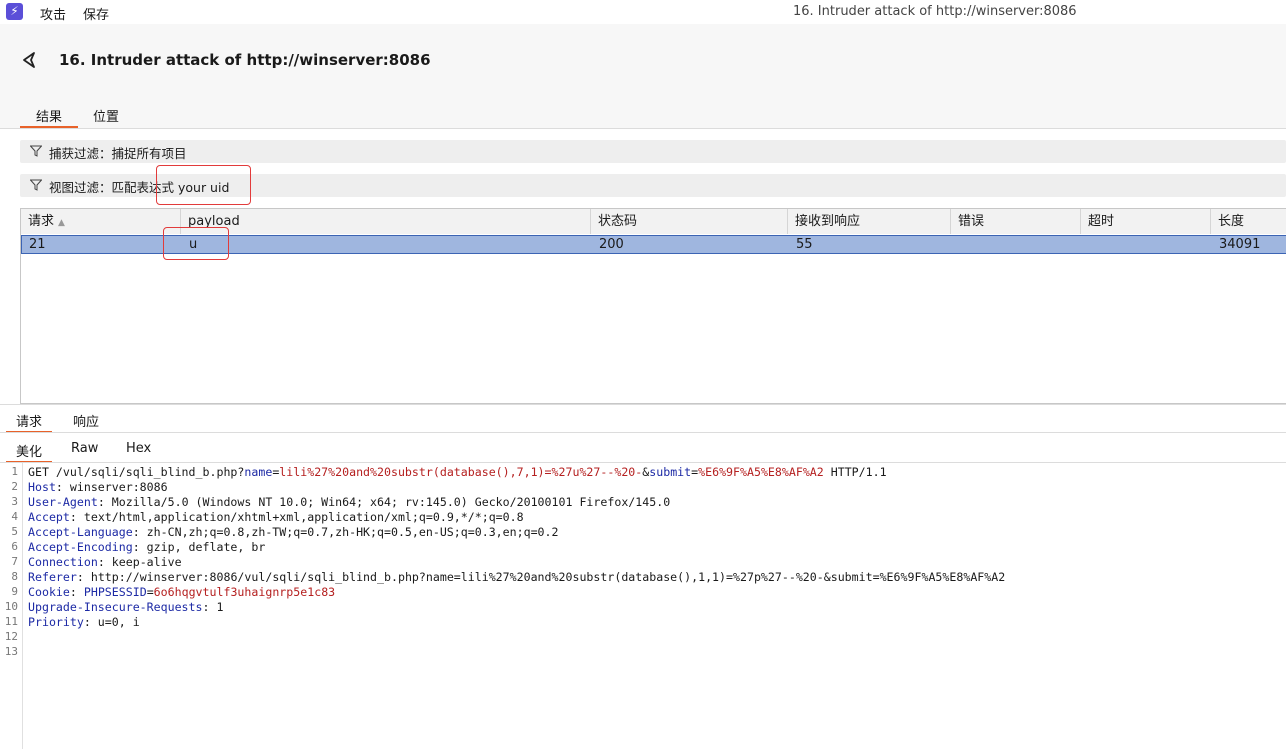 The width and height of the screenshot is (1286, 749). What do you see at coordinates (11, 651) in the screenshot?
I see `line-number: 13` at bounding box center [11, 651].